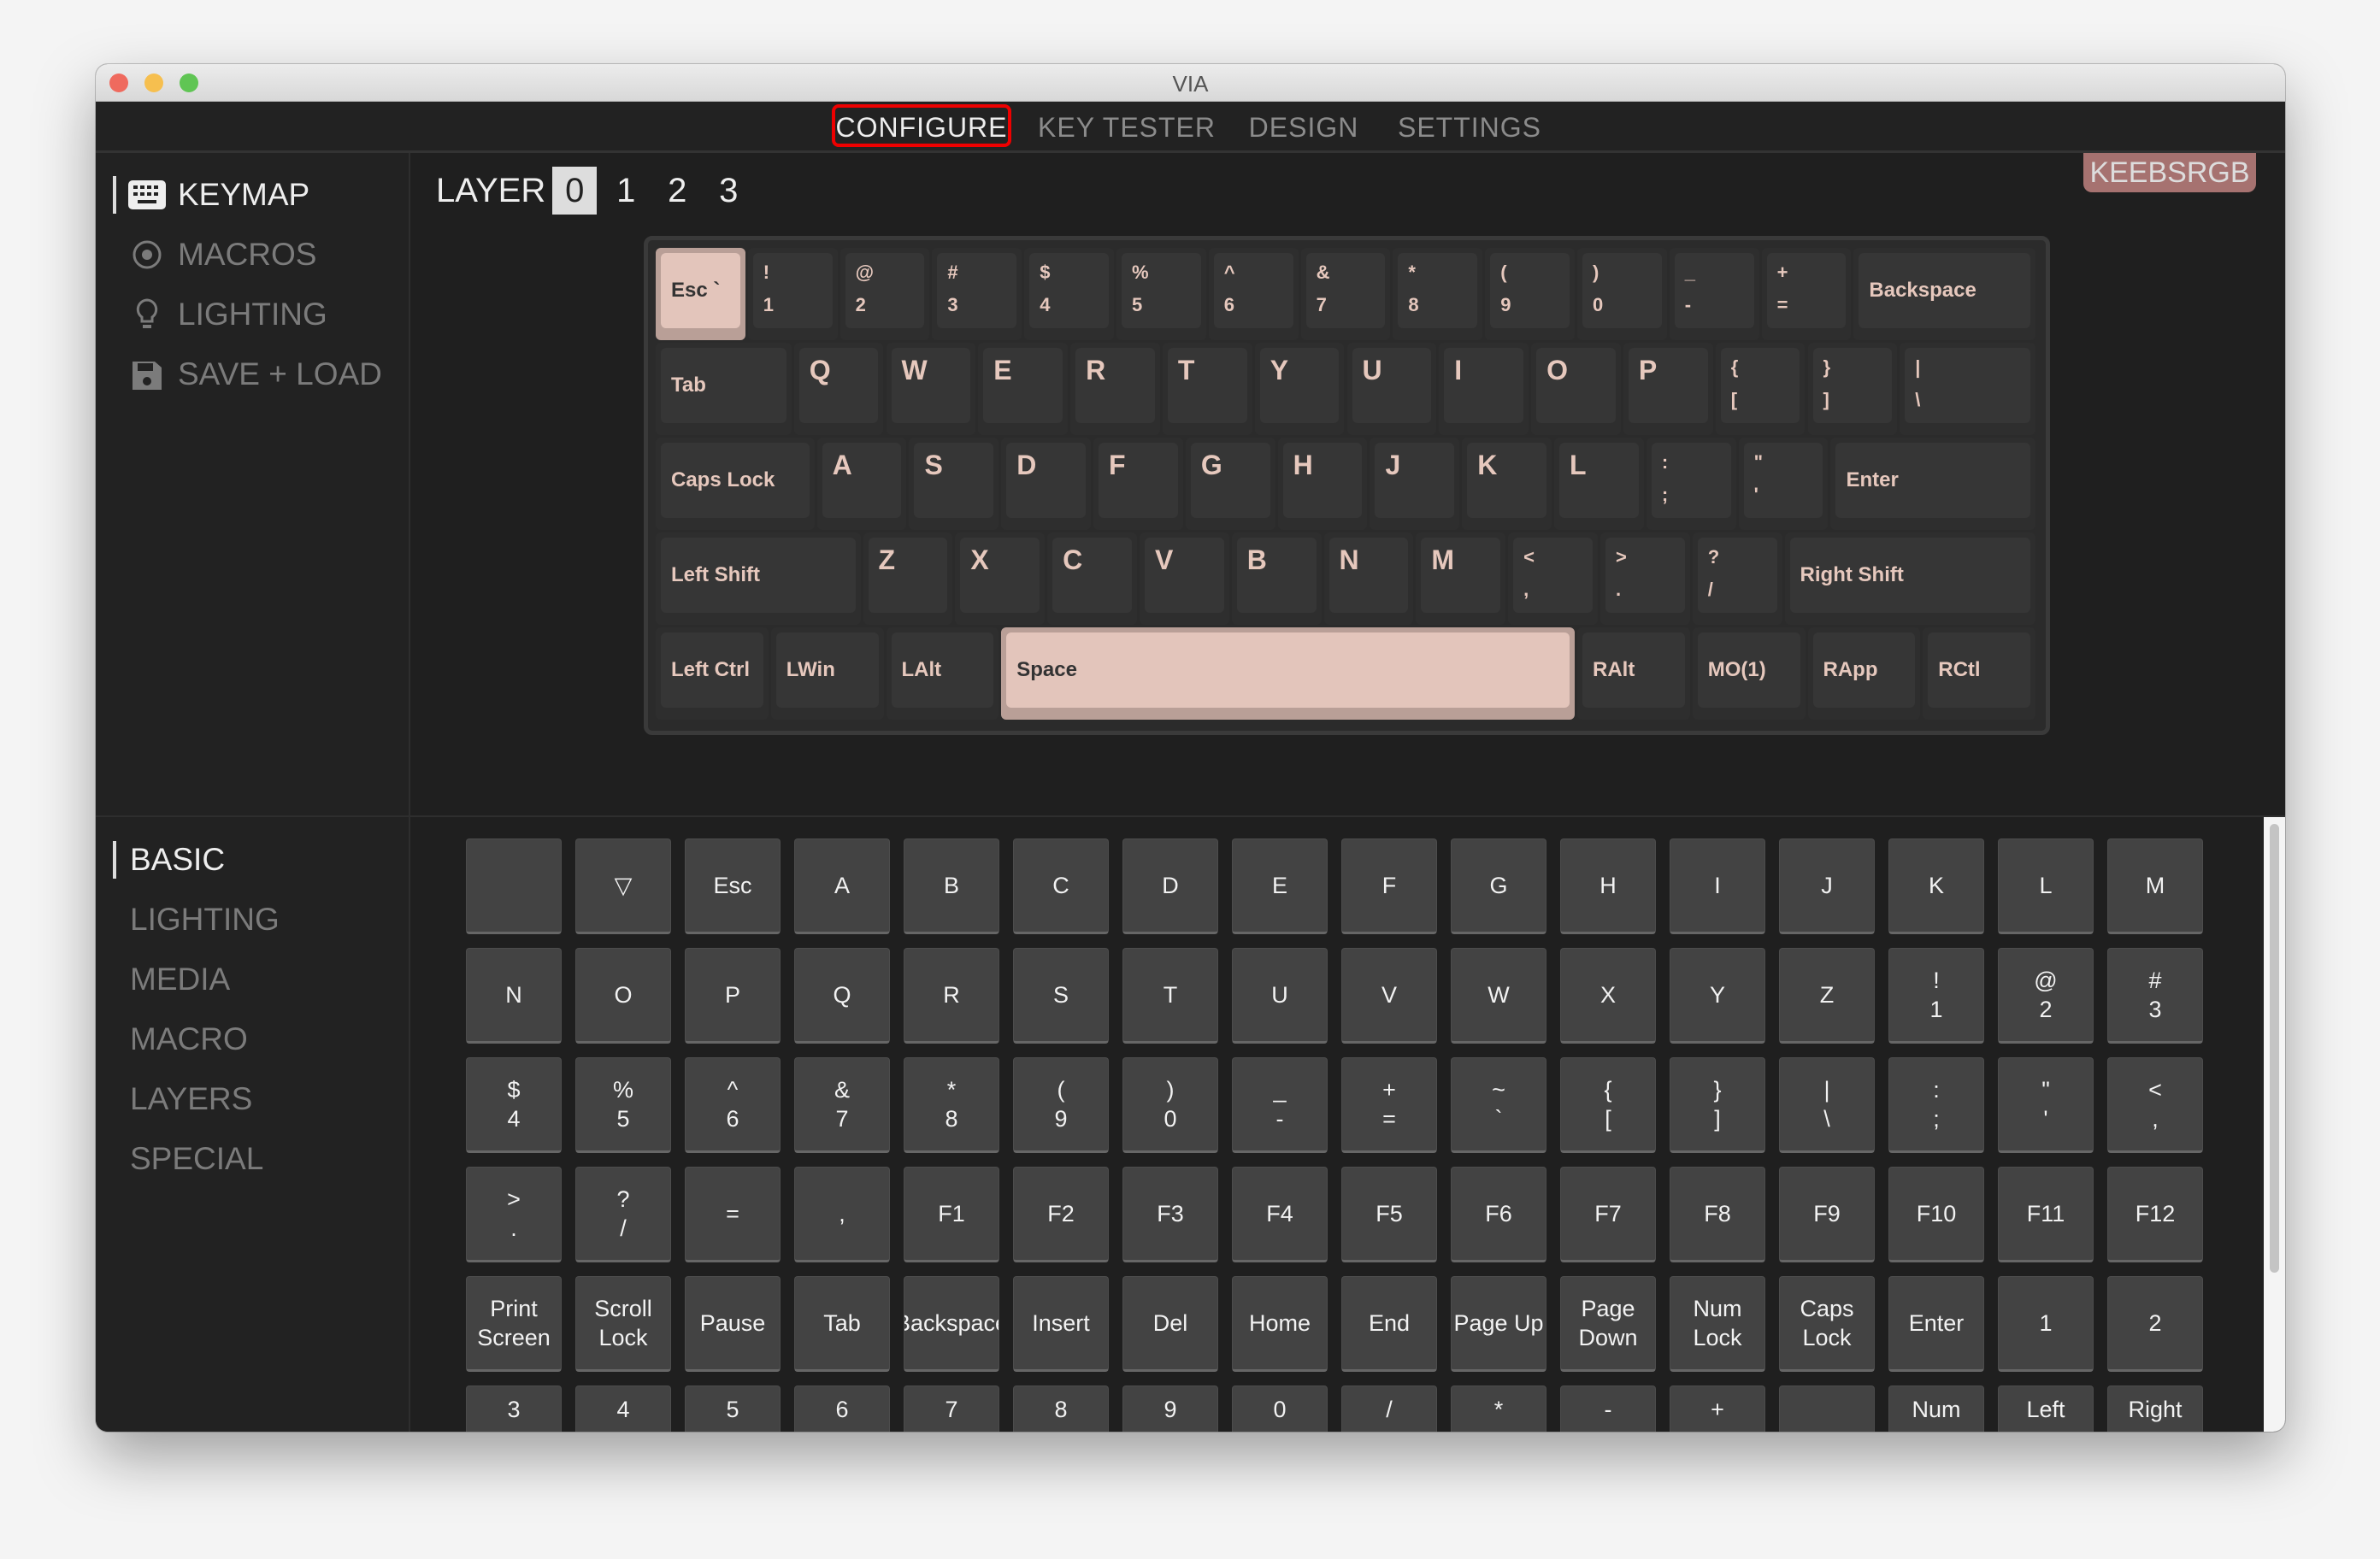 This screenshot has width=2380, height=1559. I want to click on keycode-button: Caps Lock, so click(1827, 1324).